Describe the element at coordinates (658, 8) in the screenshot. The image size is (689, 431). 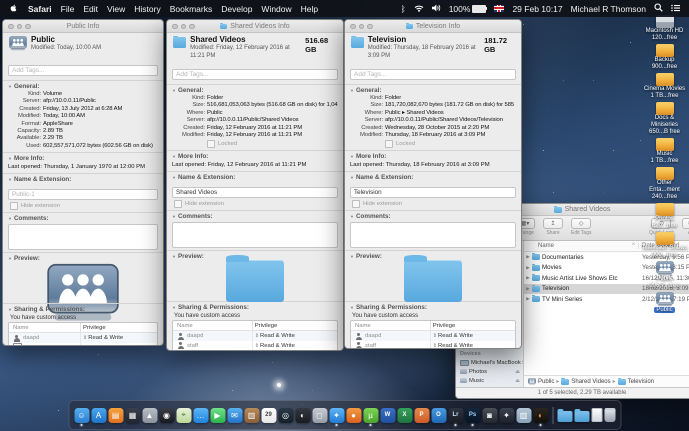
I see `spotlight-icon` at that location.